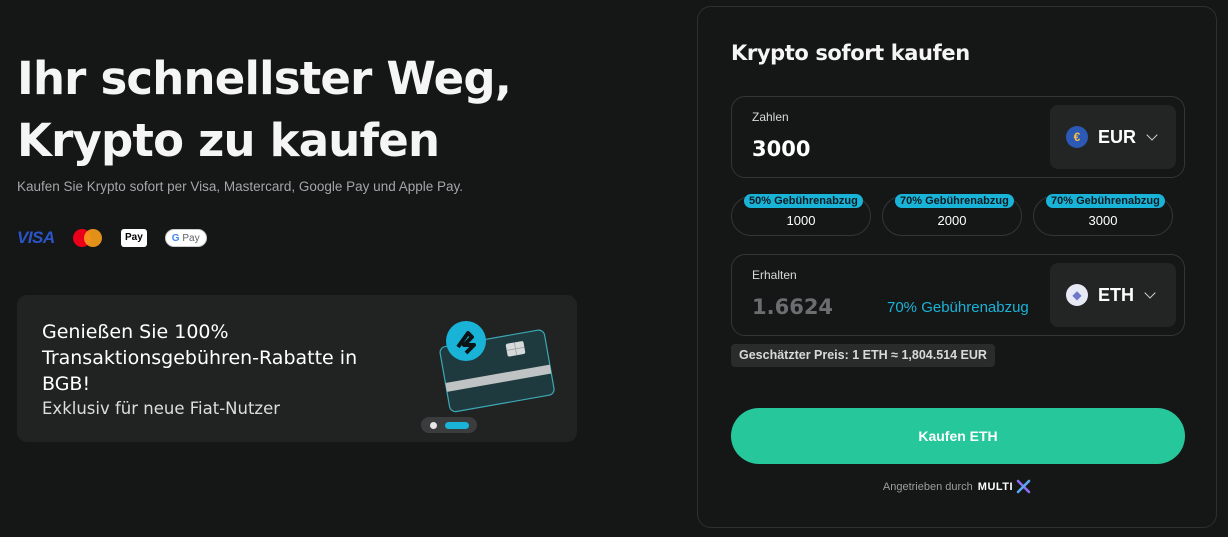 This screenshot has width=1228, height=537. I want to click on multi-x-logo-icon, so click(1023, 486).